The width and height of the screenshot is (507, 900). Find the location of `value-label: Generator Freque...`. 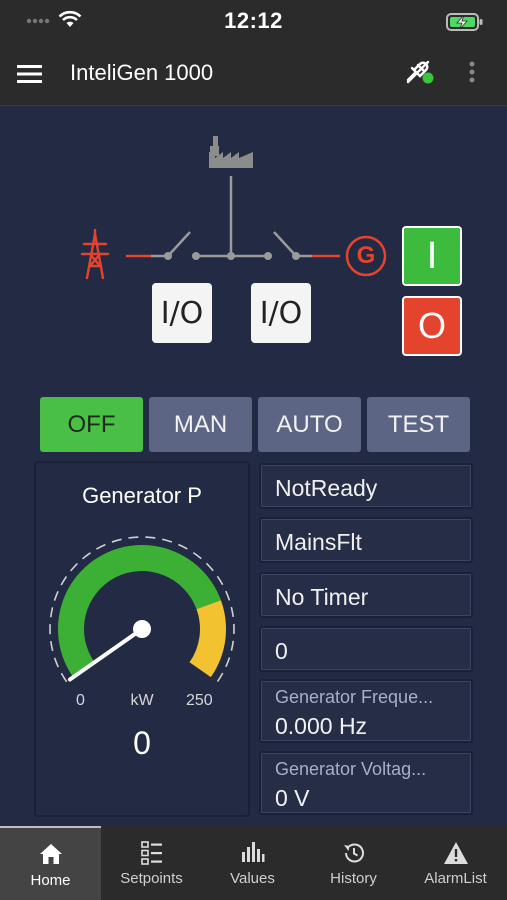

value-label: Generator Freque... is located at coordinates (354, 697).